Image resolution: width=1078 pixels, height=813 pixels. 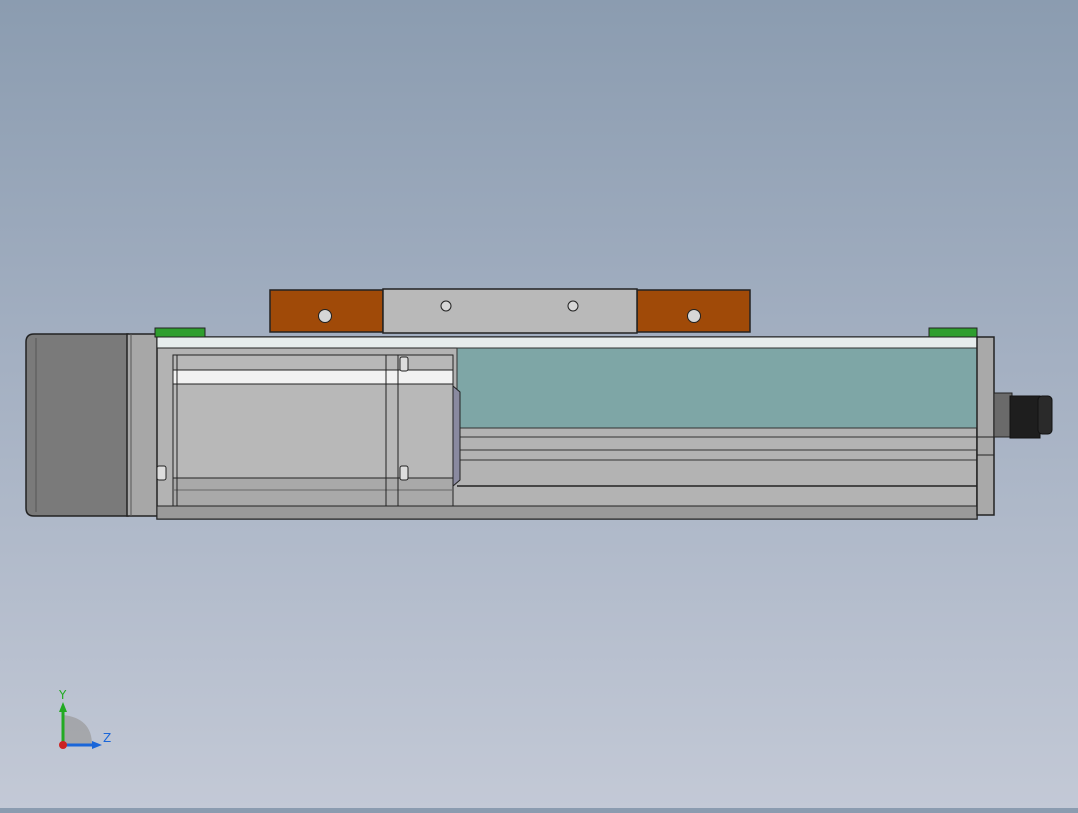 I want to click on stepper-motor, so click(x=92, y=425).